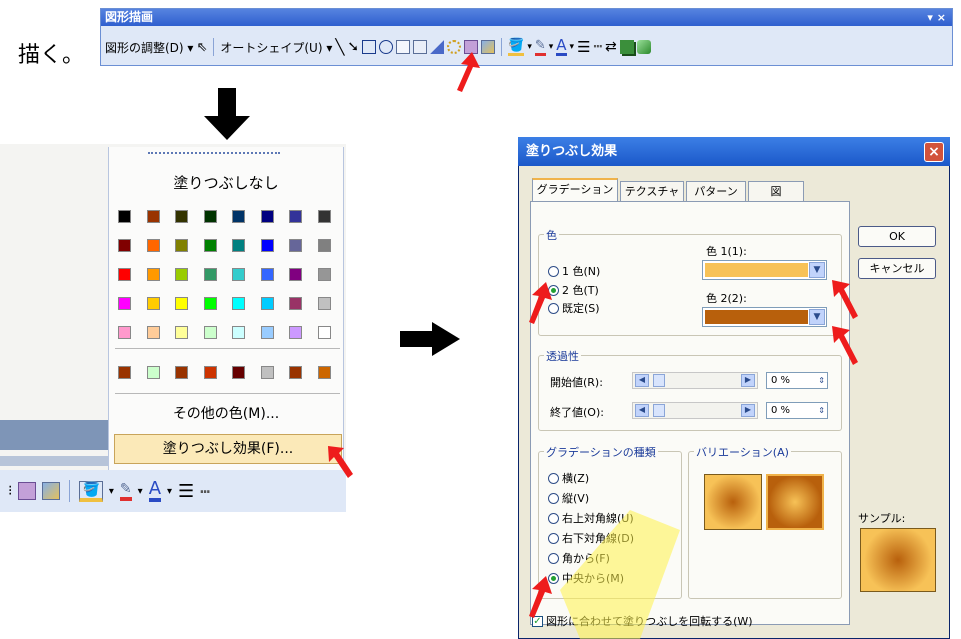 Image resolution: width=961 pixels, height=639 pixels. Describe the element at coordinates (716, 191) in the screenshot. I see `tab-pattern: パターン` at that location.